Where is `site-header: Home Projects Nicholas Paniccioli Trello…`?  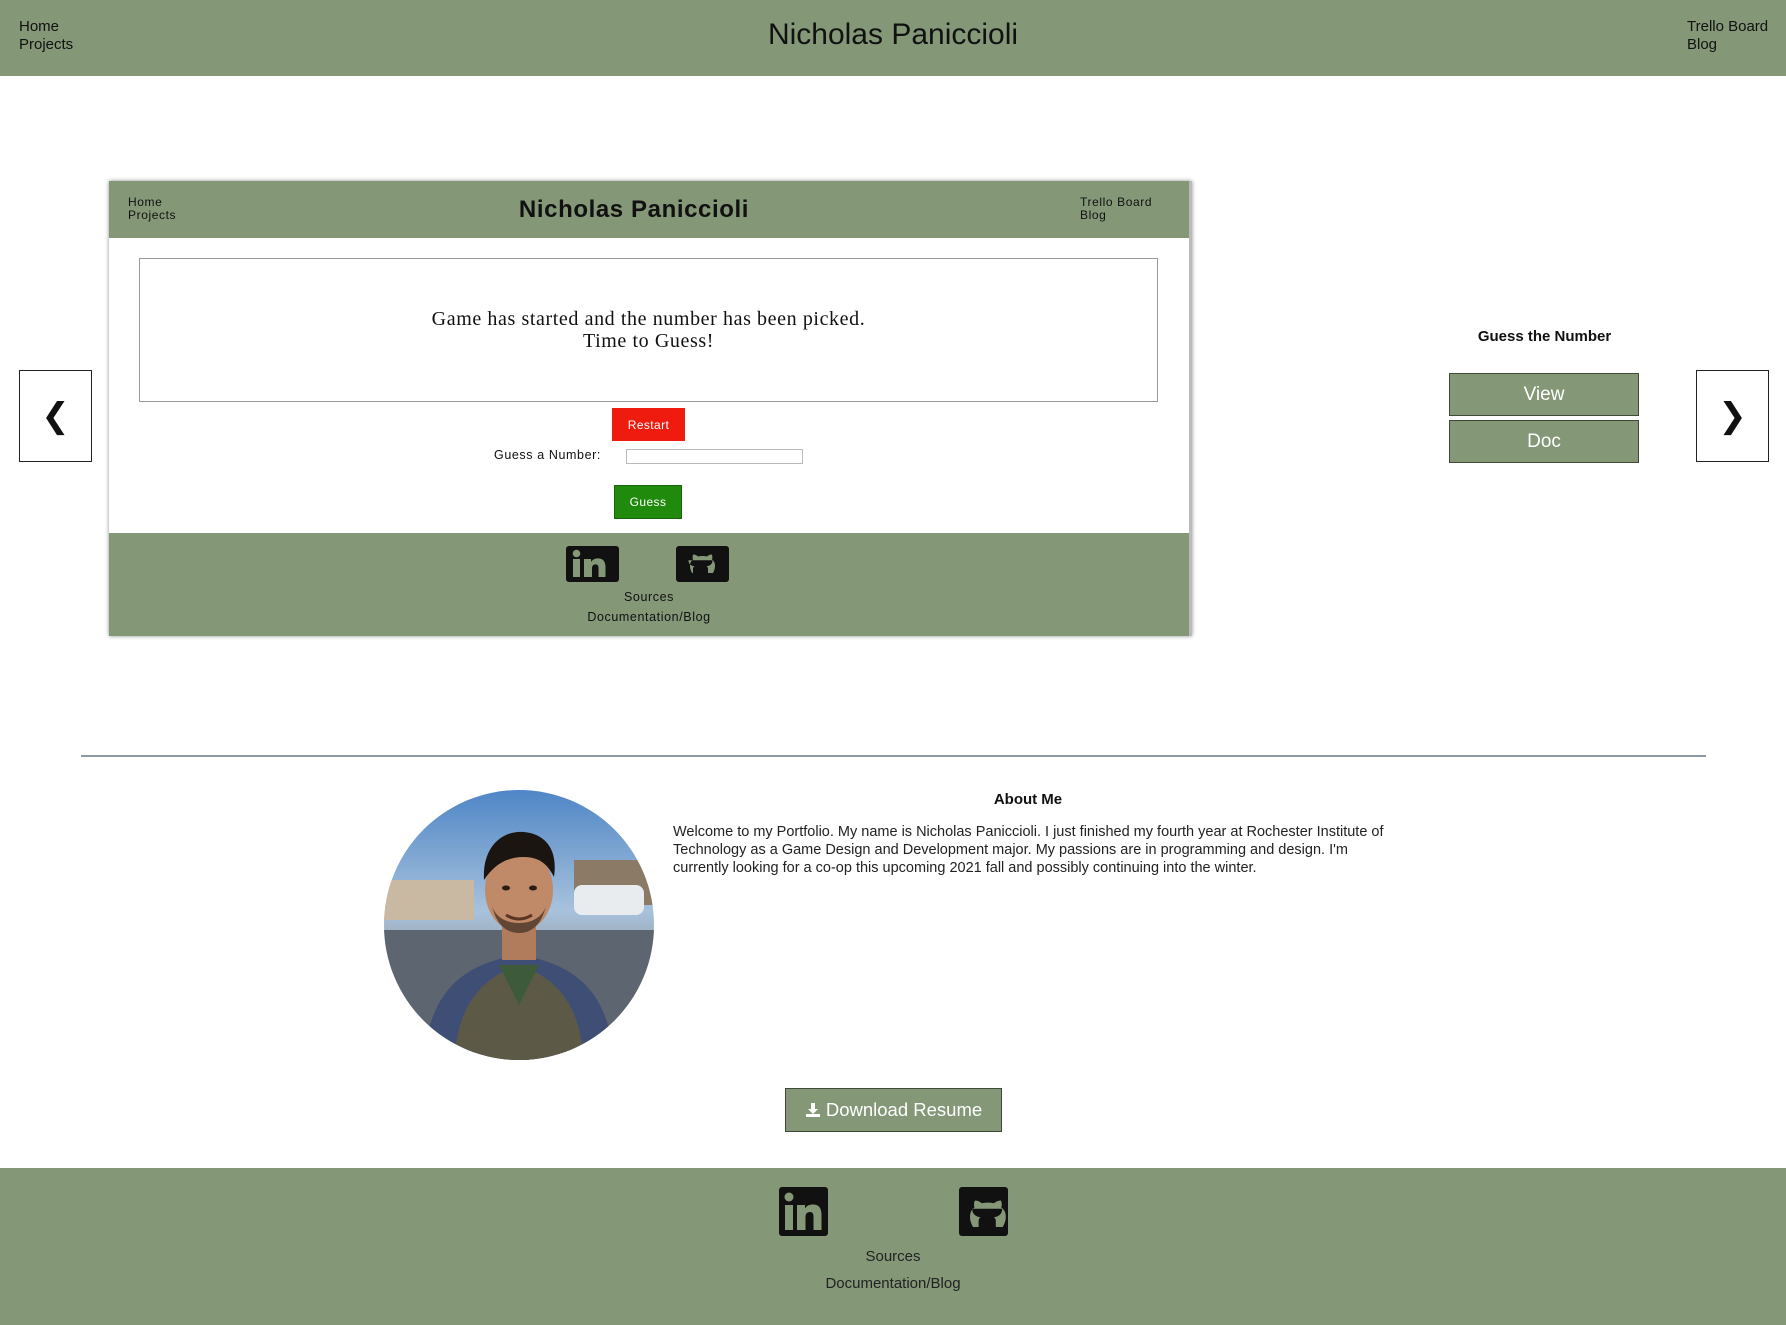 site-header: Home Projects Nicholas Paniccioli Trello… is located at coordinates (893, 38).